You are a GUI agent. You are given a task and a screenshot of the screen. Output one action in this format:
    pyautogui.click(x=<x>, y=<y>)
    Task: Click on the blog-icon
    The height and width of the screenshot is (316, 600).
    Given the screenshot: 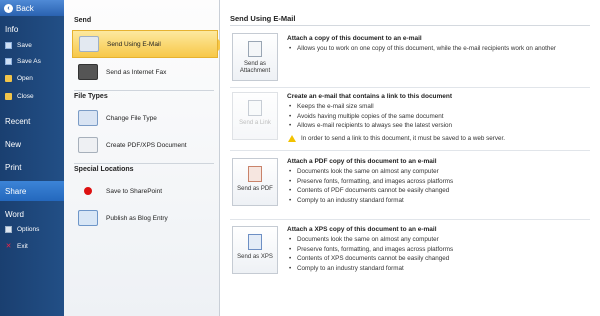 What is the action you would take?
    pyautogui.click(x=88, y=218)
    